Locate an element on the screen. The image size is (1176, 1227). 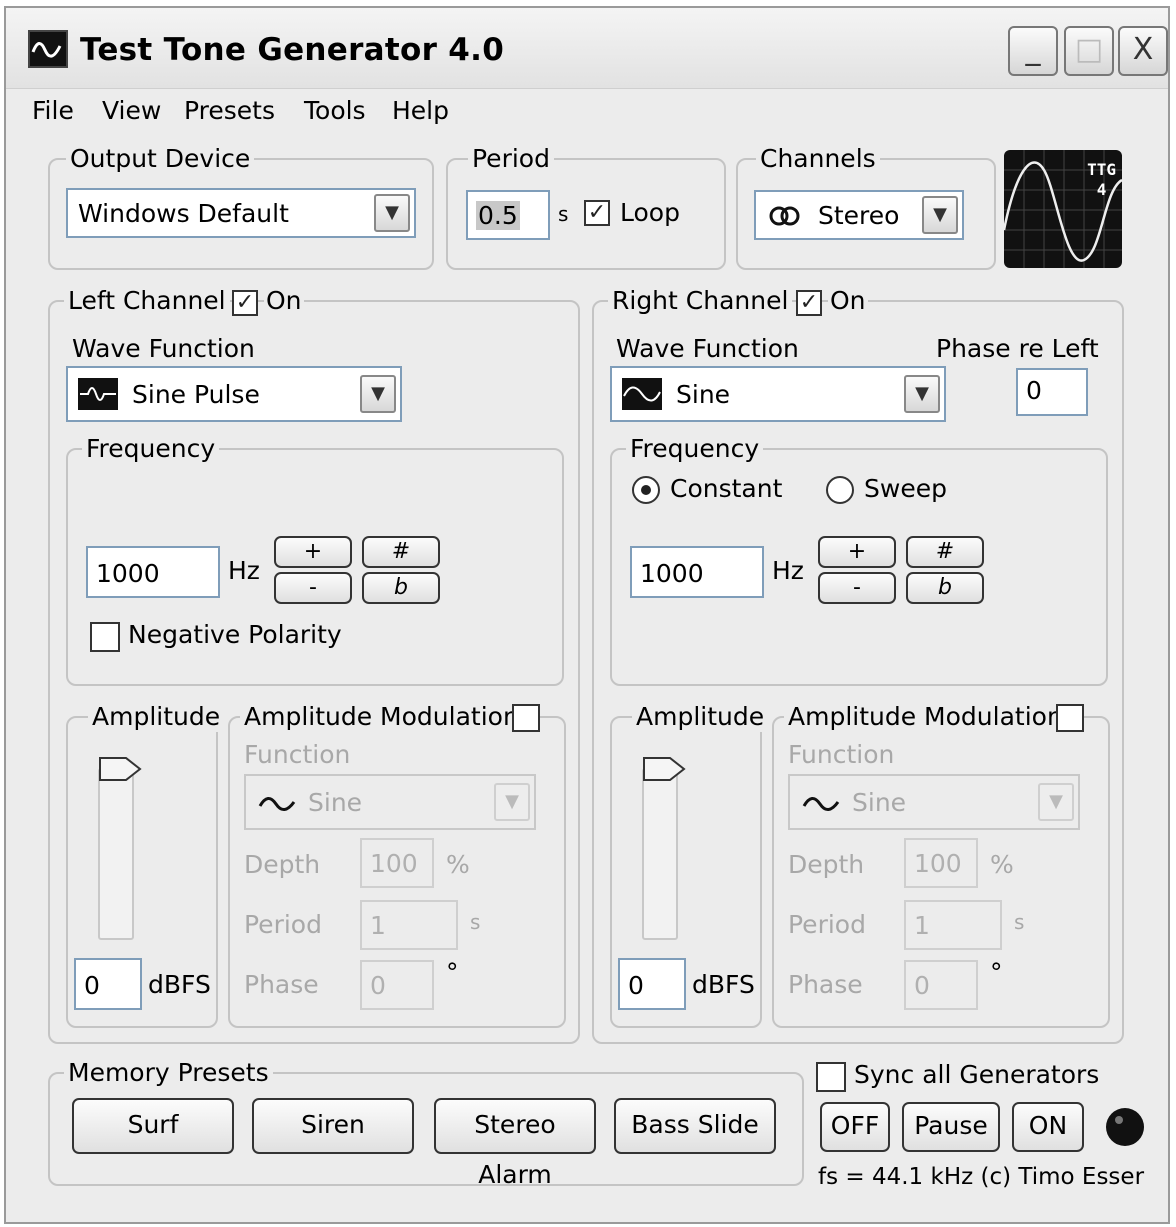
left-am-period-unit: s is located at coordinates (475, 922).